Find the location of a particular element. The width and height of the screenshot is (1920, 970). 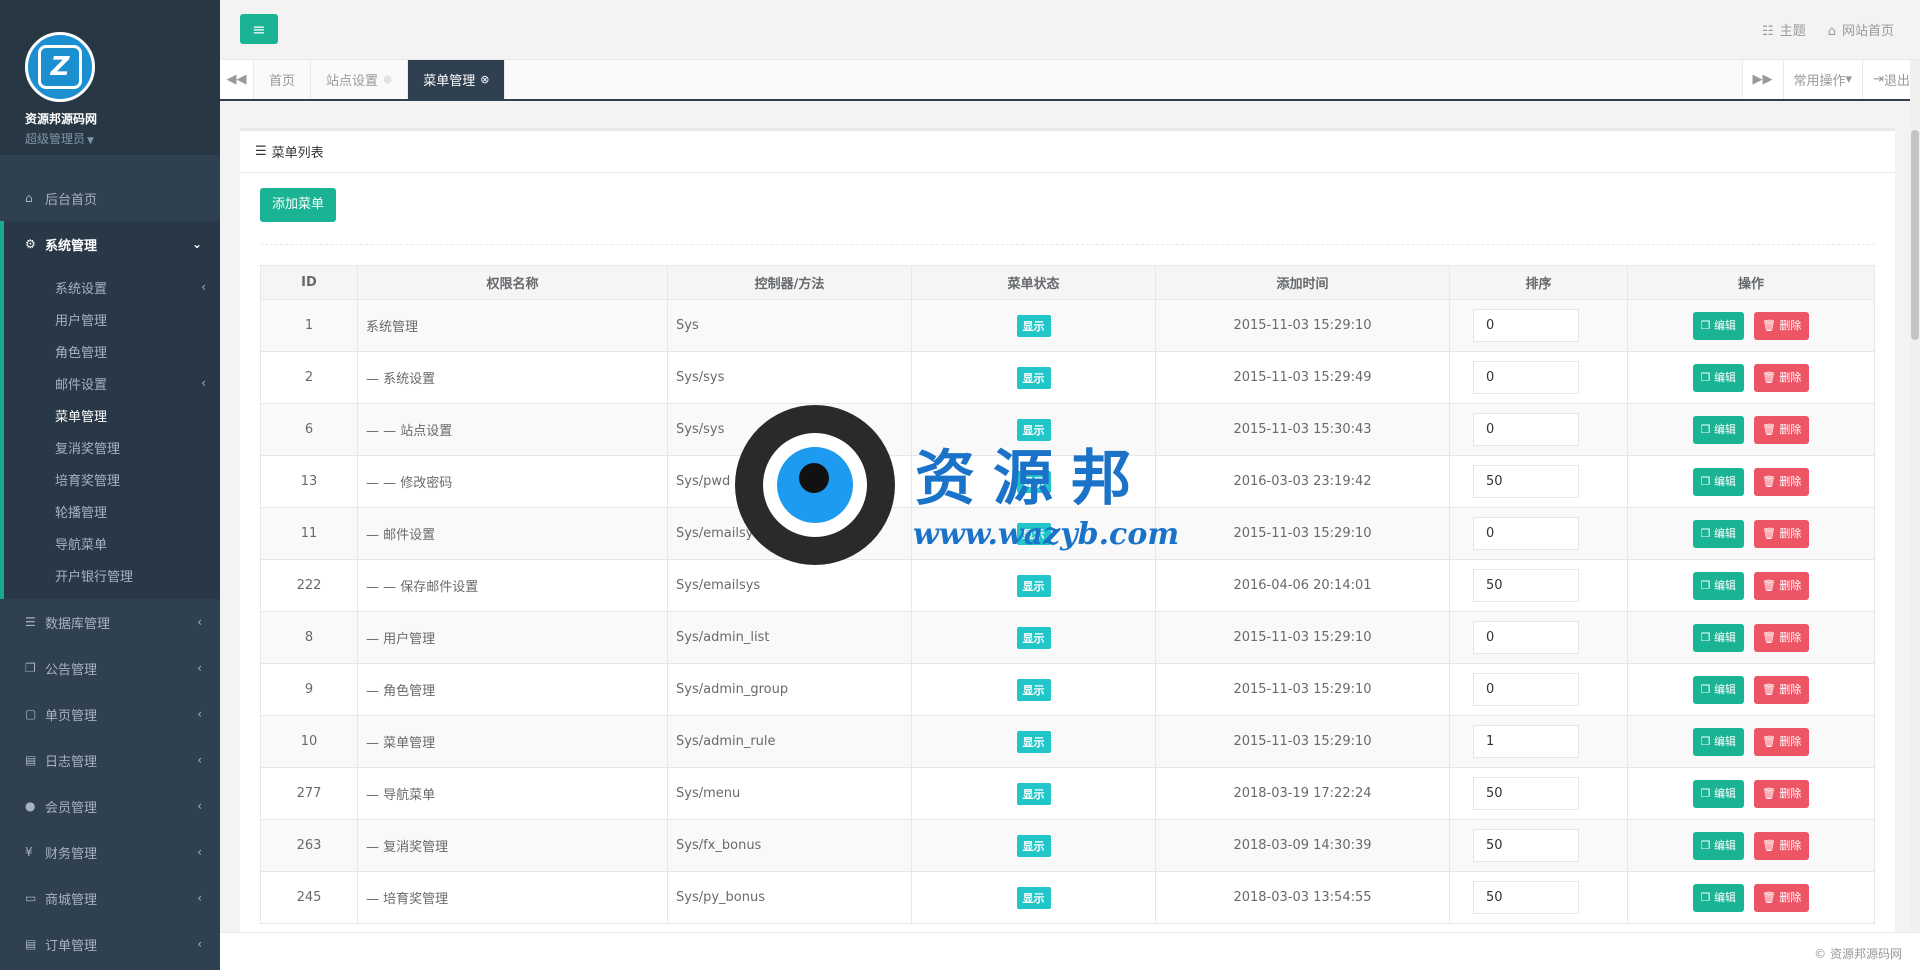

nav-item-announcements: ❐ 公告管理 ‹ is located at coordinates (110, 668).